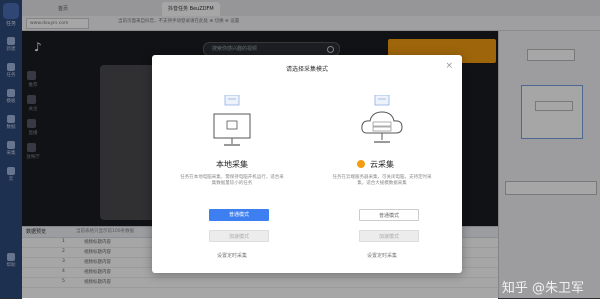 The height and width of the screenshot is (299, 600). Describe the element at coordinates (232, 180) in the screenshot. I see `local-collect-desc: 任务在本地电脑采集，需保持电脑开机运行，适合采集数据量较小的任务` at that location.